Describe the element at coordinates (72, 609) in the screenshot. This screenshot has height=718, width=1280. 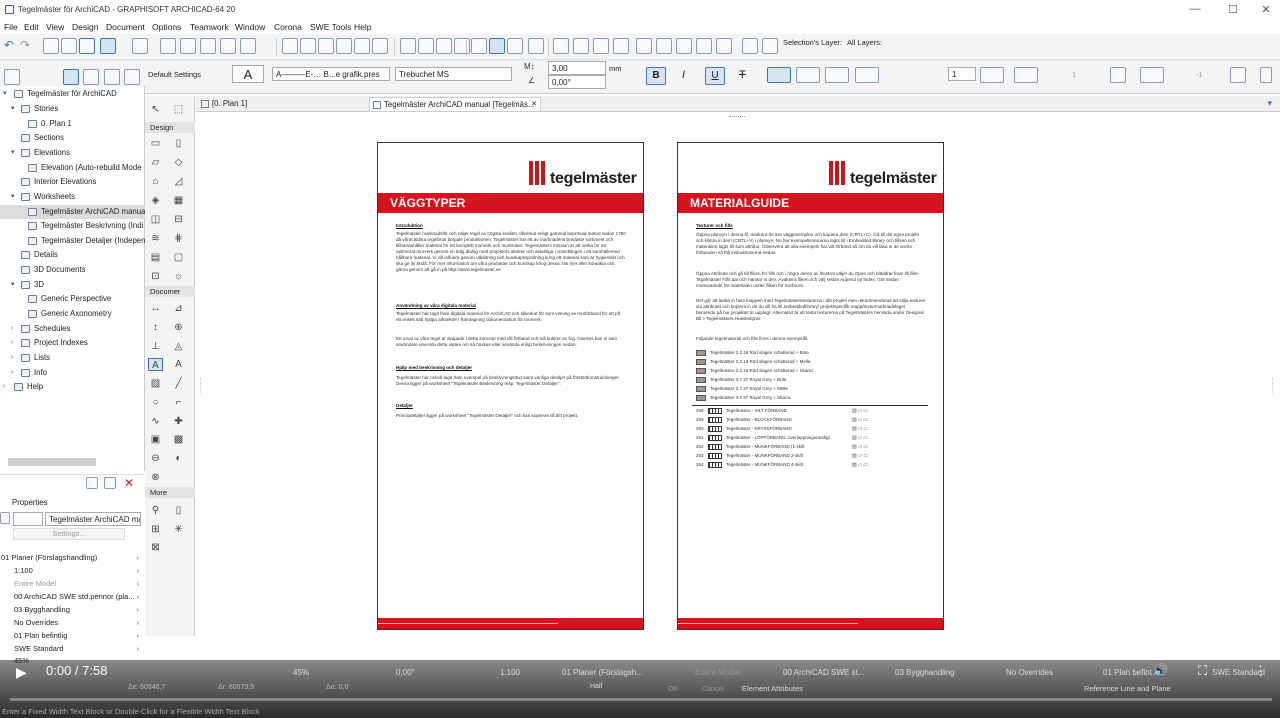
I see `property-phase: 03 Bygghandling ›` at that location.